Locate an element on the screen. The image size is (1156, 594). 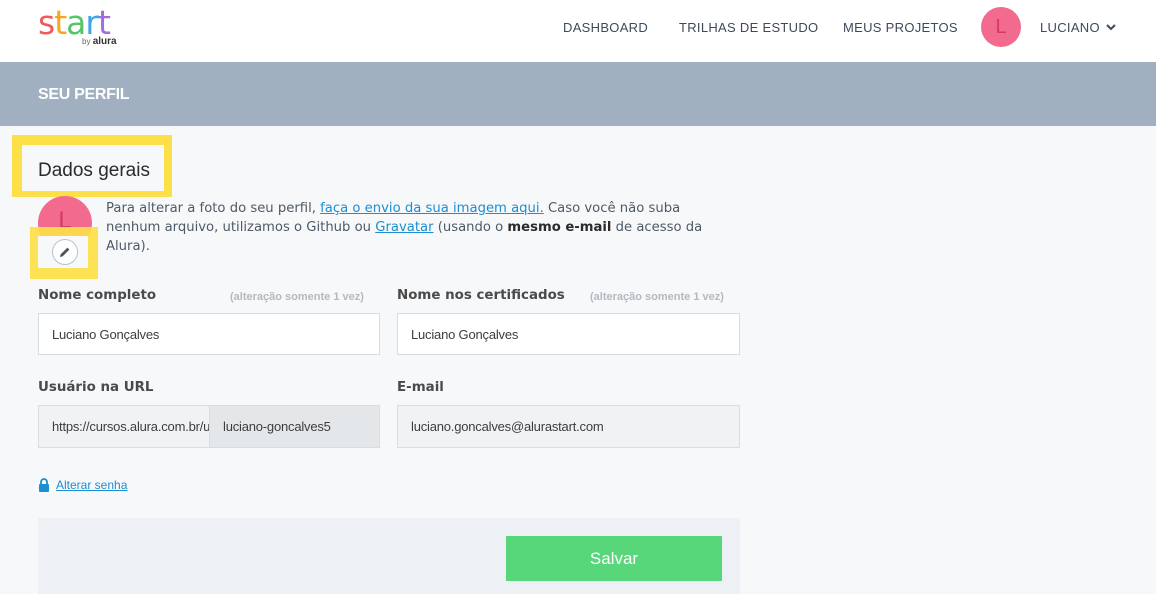
full-name-hint: (alteração somente 1 vez) is located at coordinates (297, 297).